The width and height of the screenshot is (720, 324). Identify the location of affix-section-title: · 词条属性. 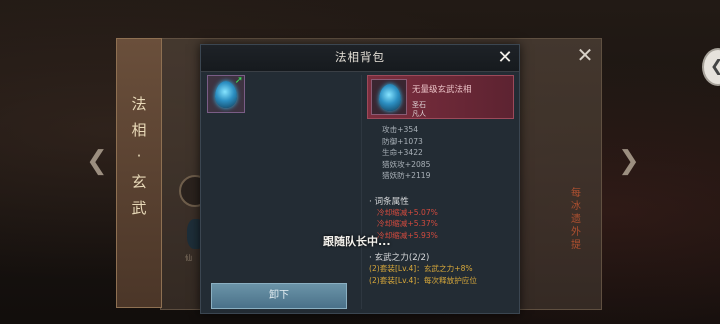
(389, 202).